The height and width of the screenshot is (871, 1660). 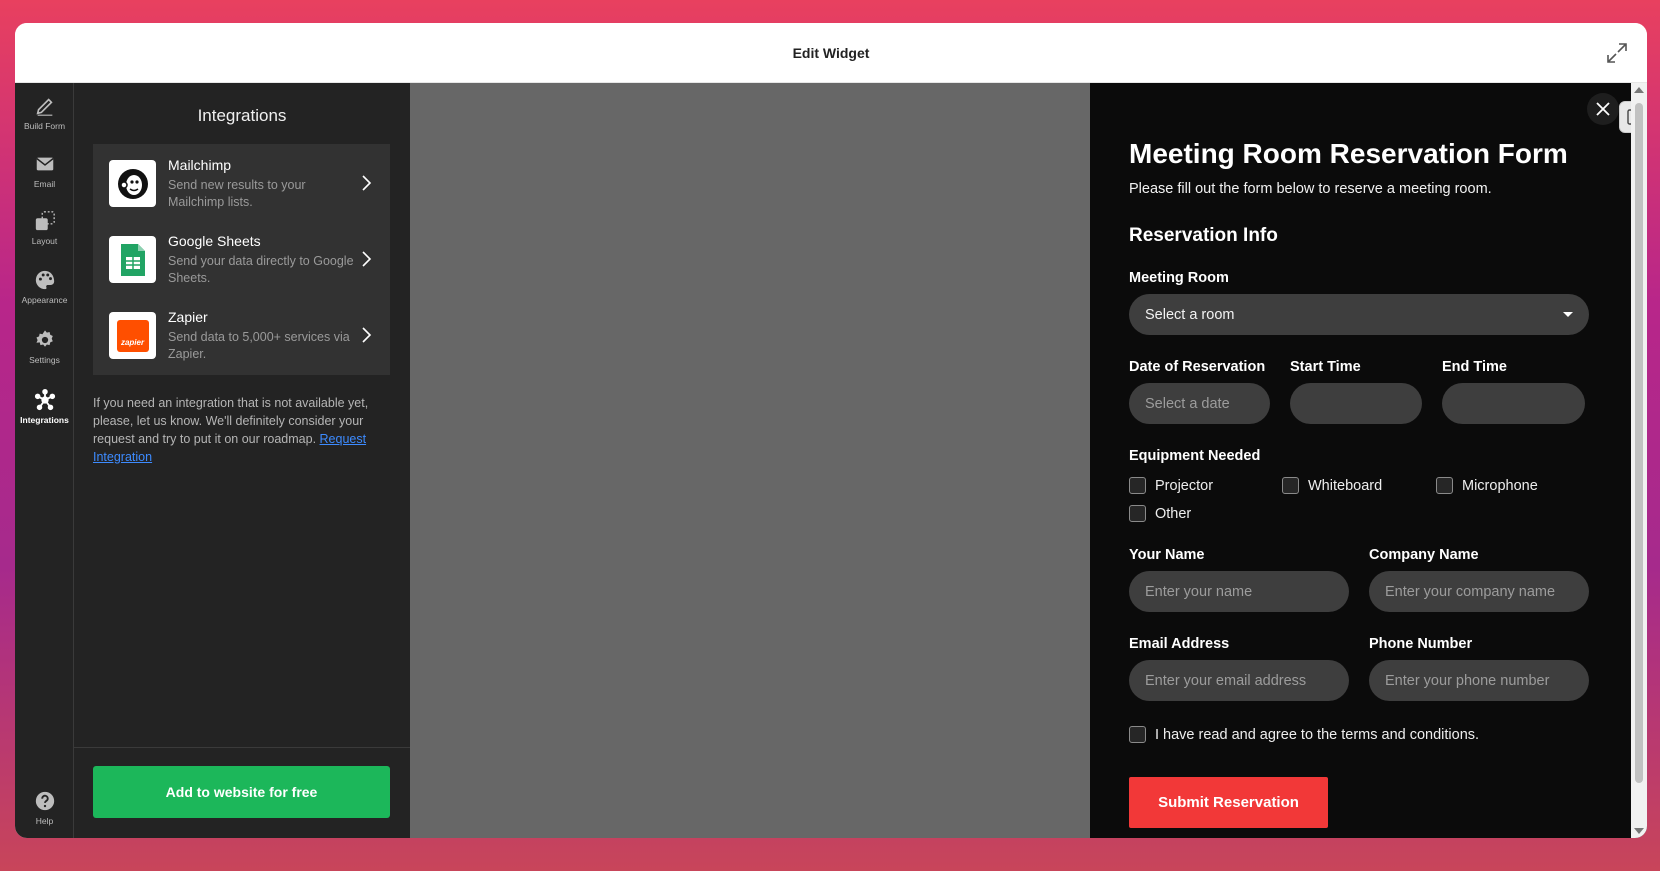 What do you see at coordinates (44, 420) in the screenshot?
I see `sidebar-item-label: Integrations` at bounding box center [44, 420].